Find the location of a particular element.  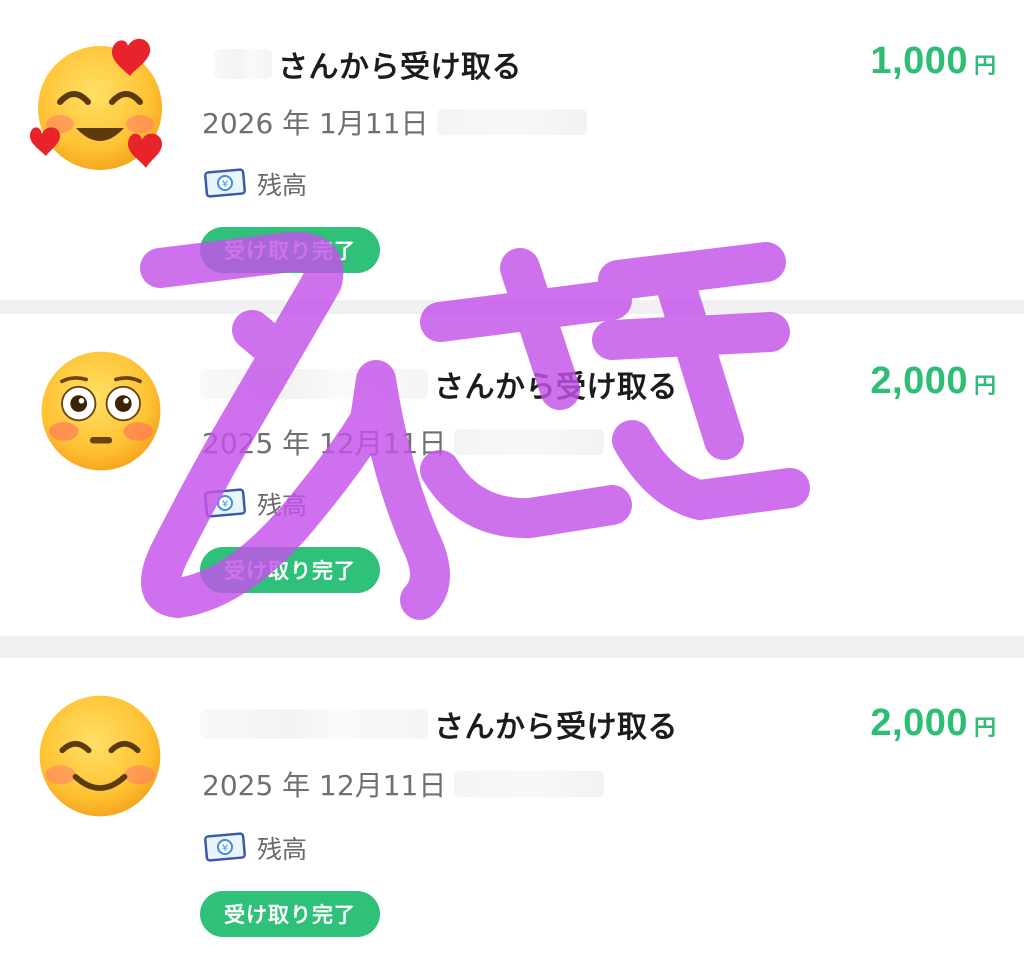

avatar-flushed-face-emoji is located at coordinates (101, 411).